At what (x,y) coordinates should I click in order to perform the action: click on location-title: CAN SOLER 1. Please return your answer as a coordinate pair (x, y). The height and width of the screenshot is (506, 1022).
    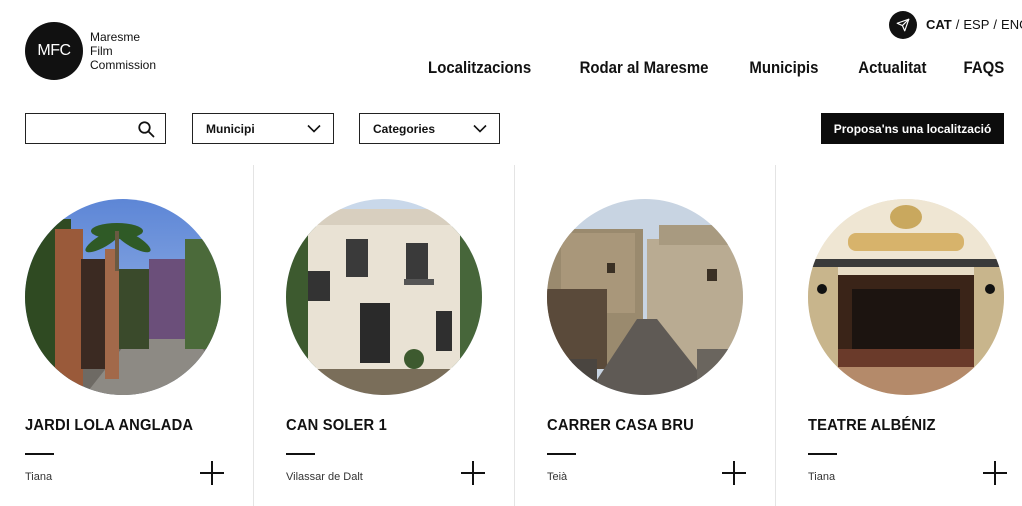
    Looking at the image, I should click on (336, 426).